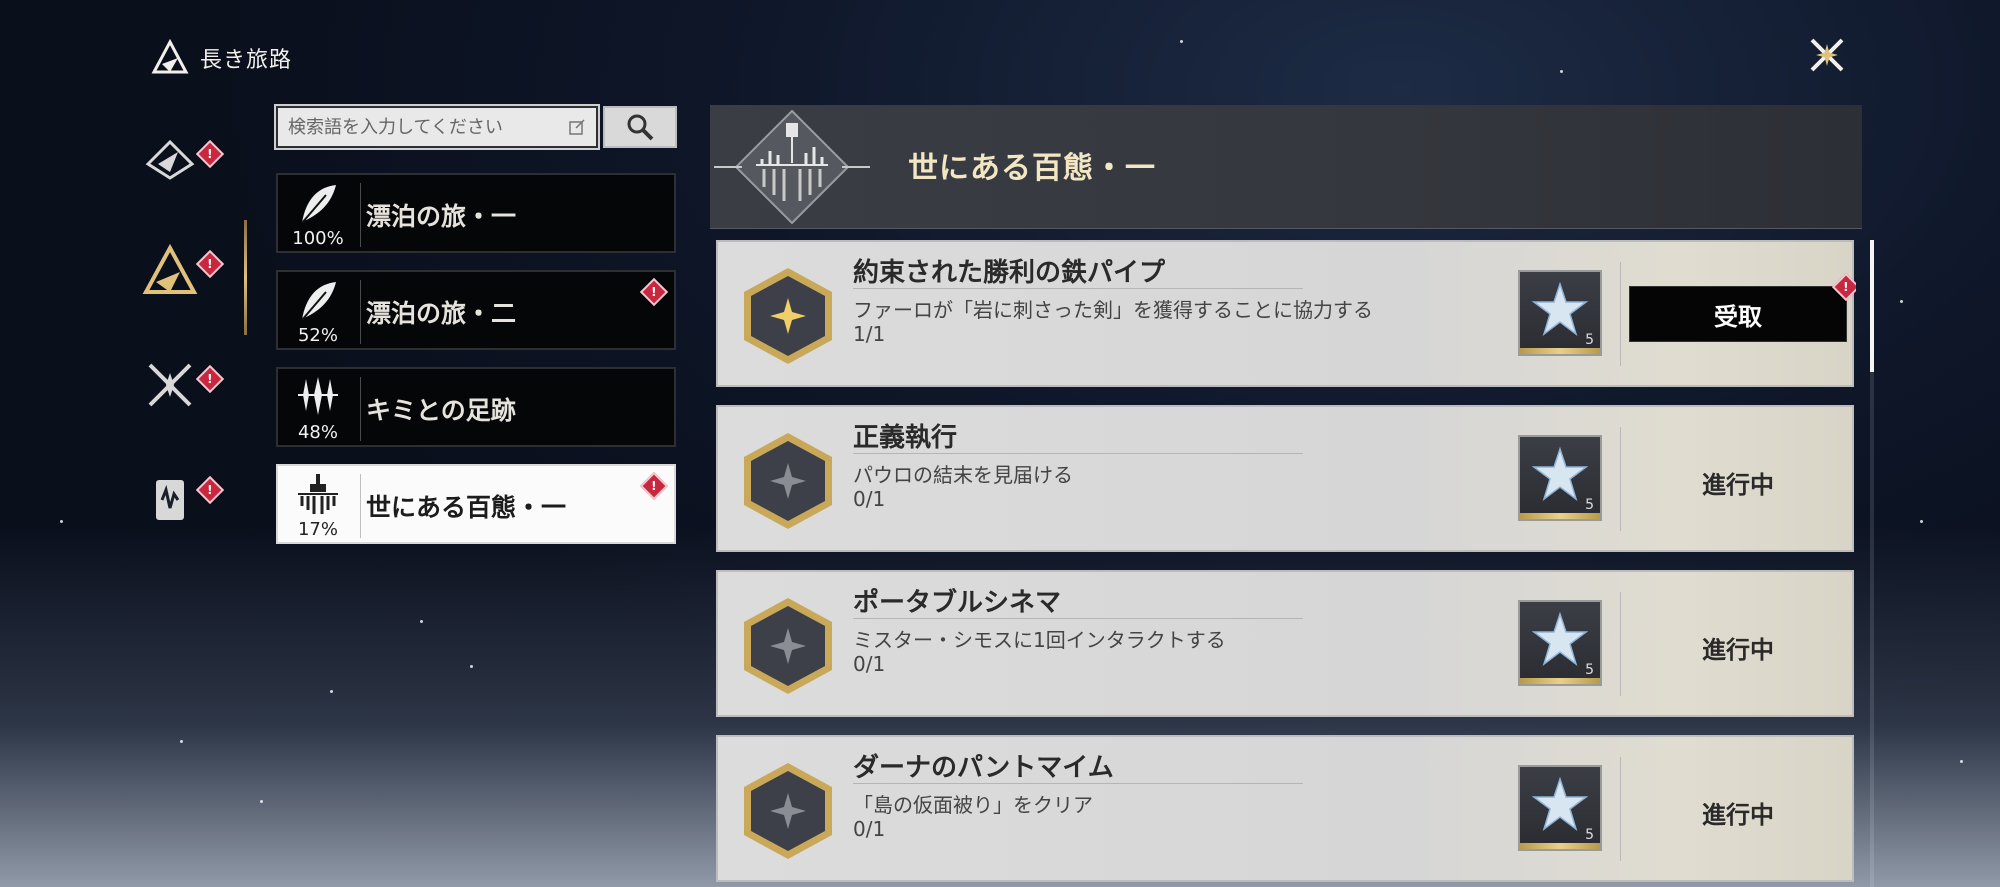  Describe the element at coordinates (1285, 478) in the screenshot. I see `quest-card: 正義執行 パウロの結末を見届ける 0/1 5 進行中` at that location.